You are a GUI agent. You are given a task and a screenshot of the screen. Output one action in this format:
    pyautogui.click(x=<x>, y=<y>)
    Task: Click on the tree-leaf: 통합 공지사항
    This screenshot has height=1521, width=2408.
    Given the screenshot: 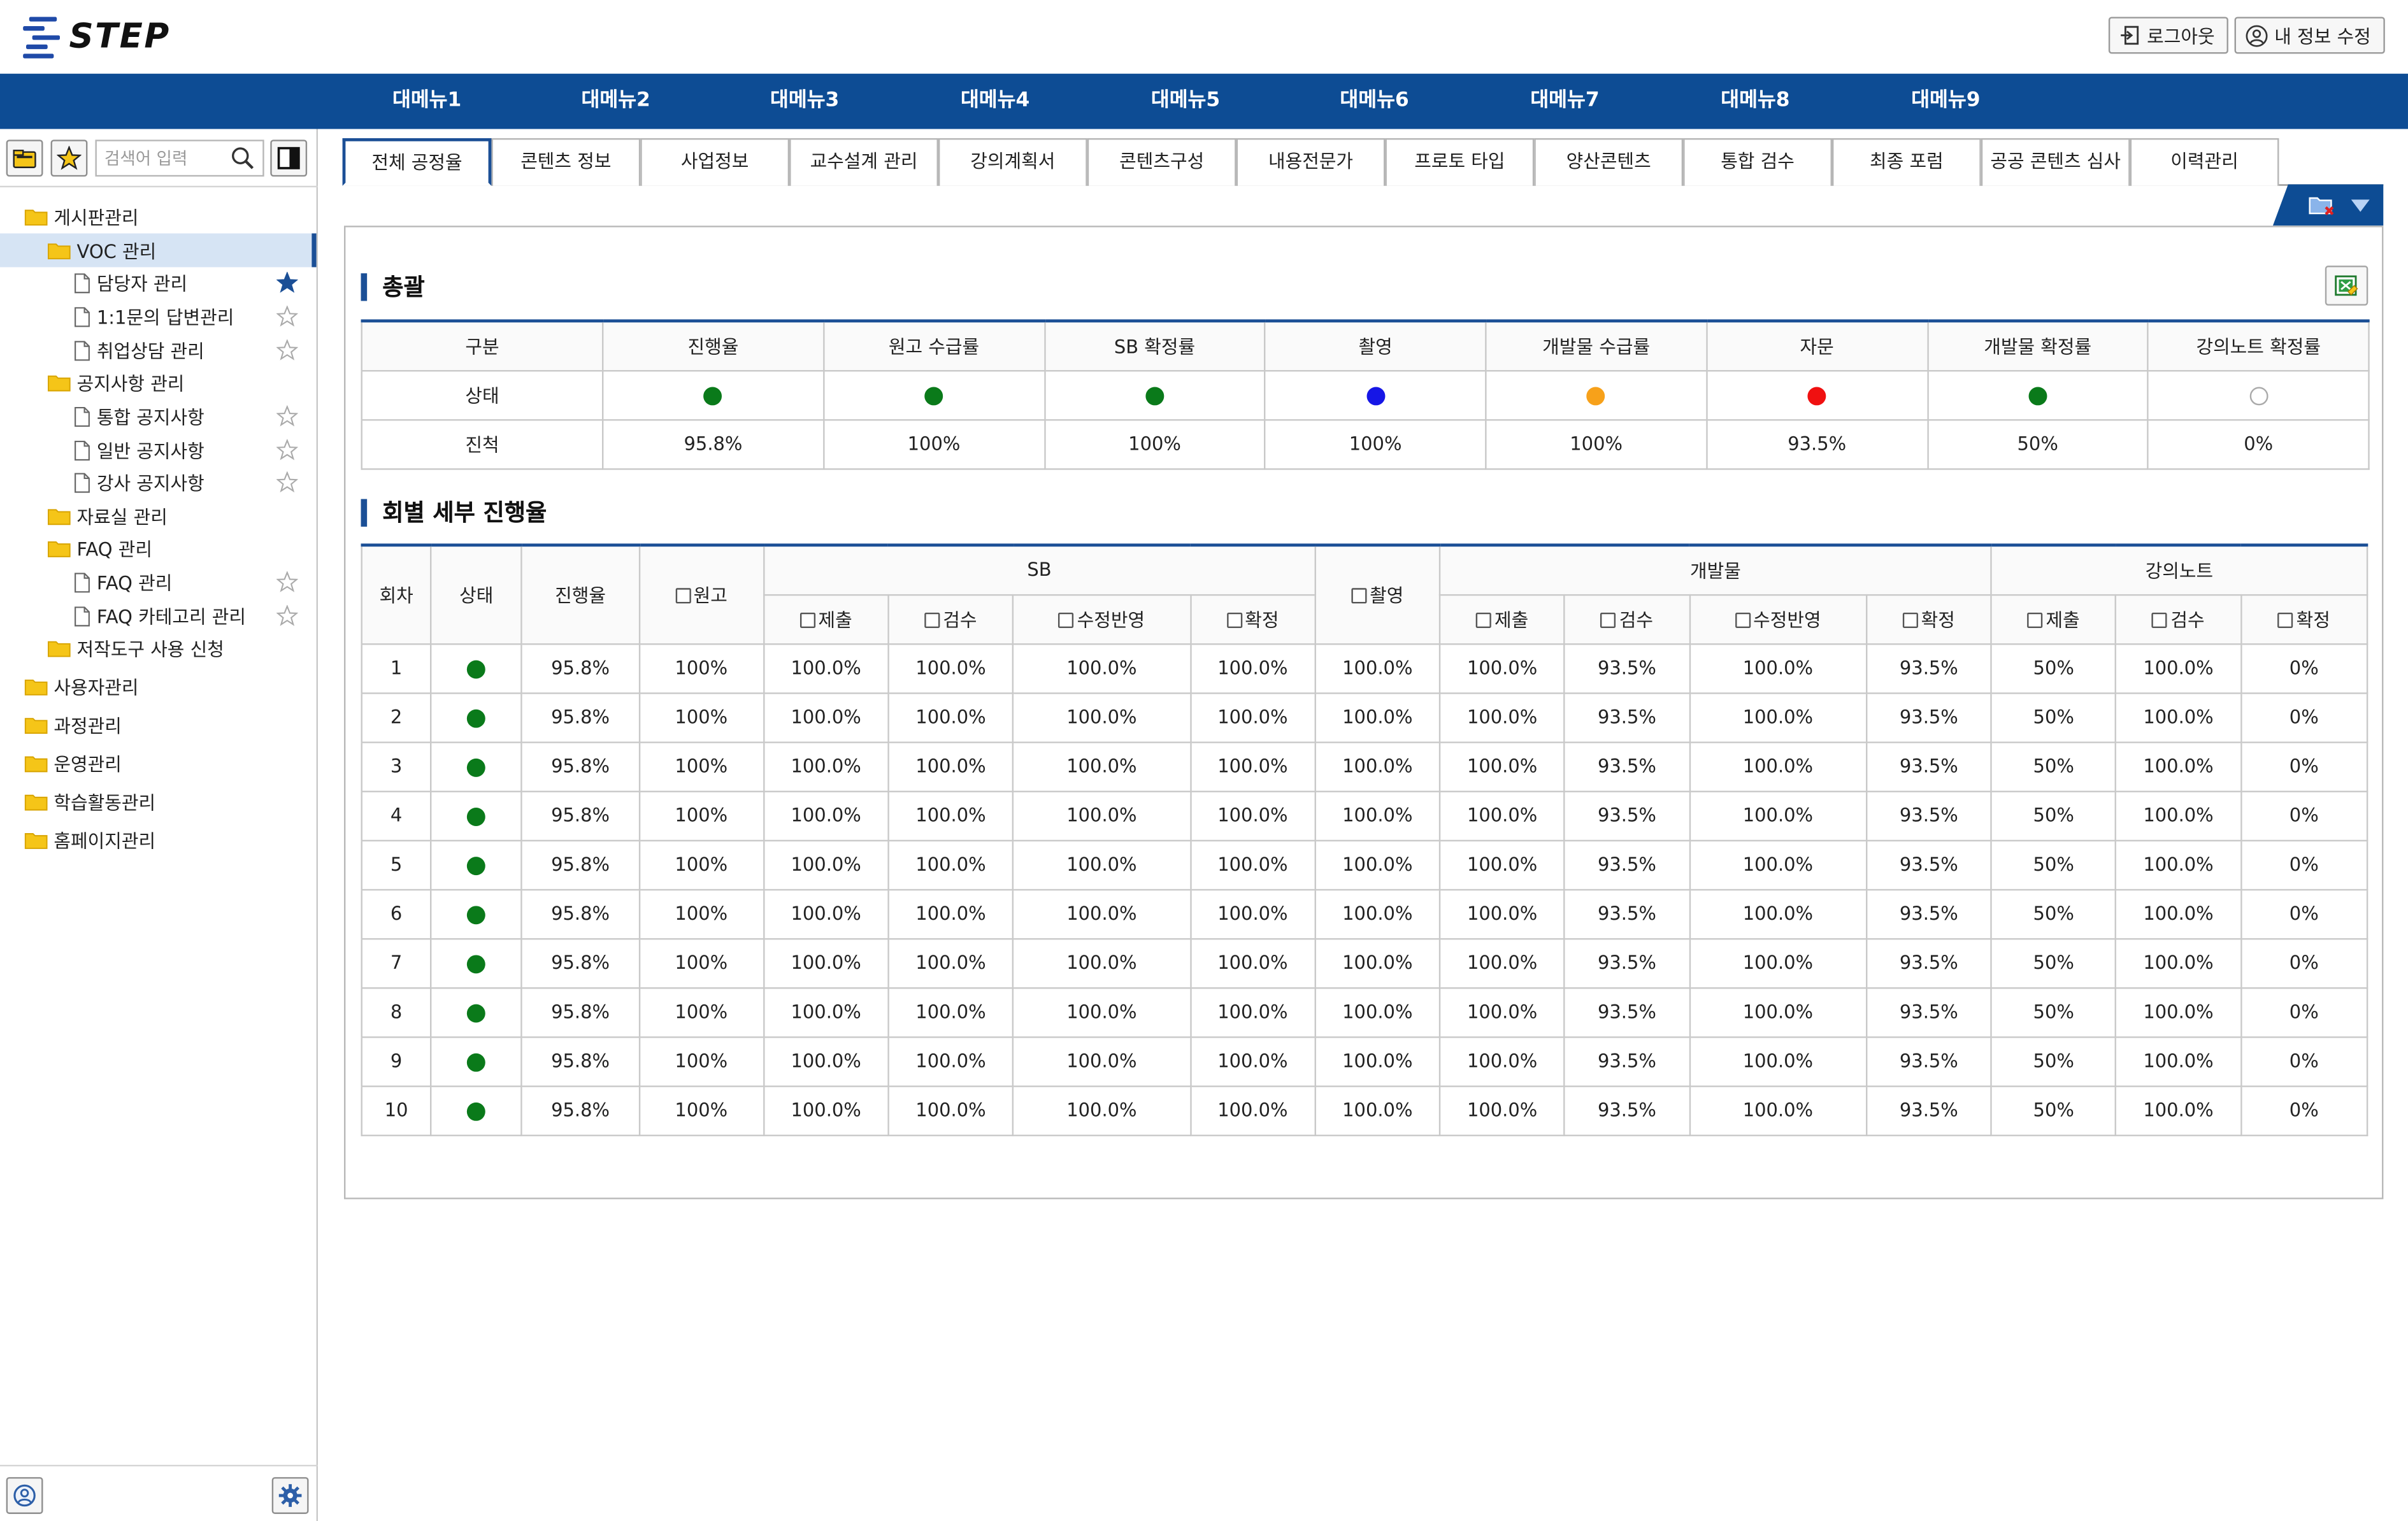 What is the action you would take?
    pyautogui.click(x=158, y=416)
    